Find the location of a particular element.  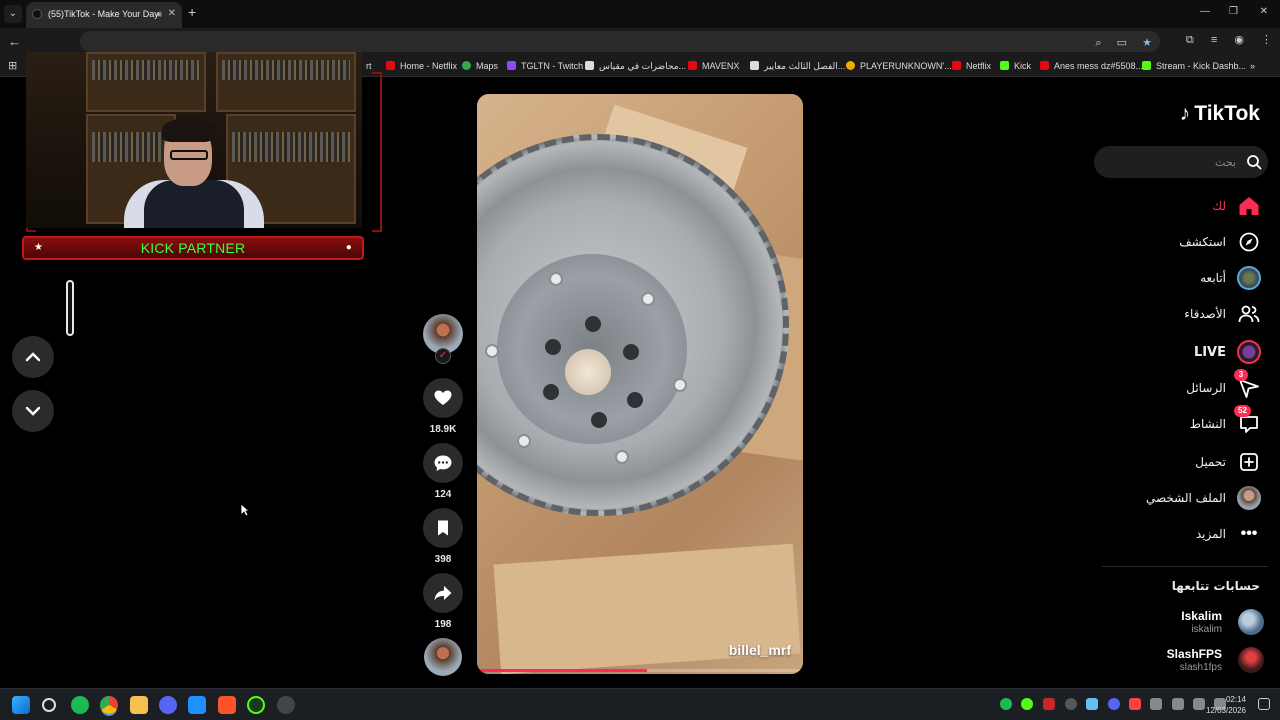

brave-icon is located at coordinates (227, 705).